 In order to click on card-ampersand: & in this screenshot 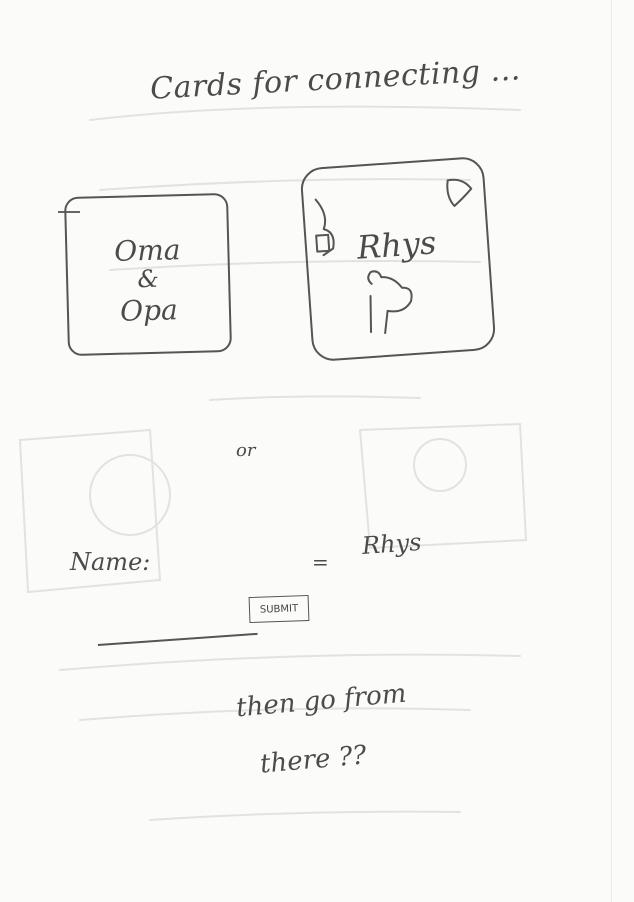, I will do `click(148, 279)`.